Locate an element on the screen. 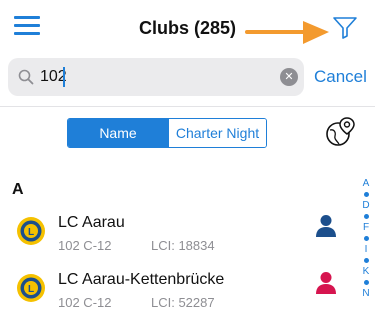  search-field: ✕ is located at coordinates (156, 77).